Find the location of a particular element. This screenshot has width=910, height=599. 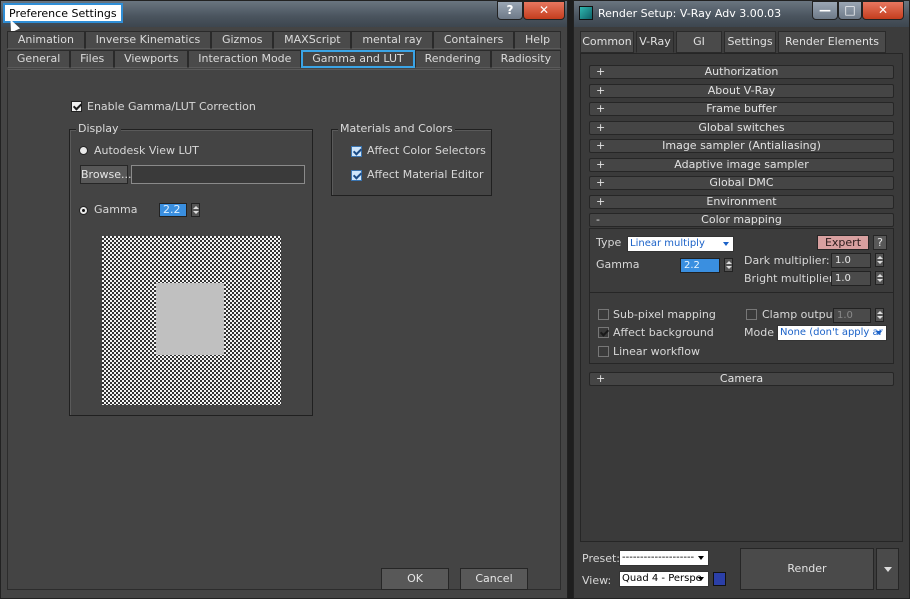

help-question-button: ? is located at coordinates (880, 242).